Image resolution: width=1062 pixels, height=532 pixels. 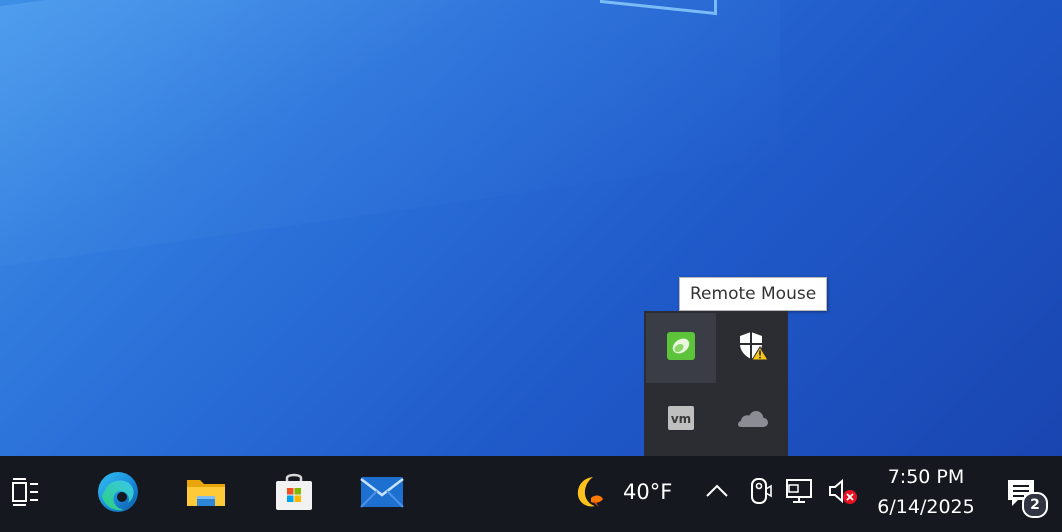 I want to click on tray-item-onedrive, so click(x=753, y=420).